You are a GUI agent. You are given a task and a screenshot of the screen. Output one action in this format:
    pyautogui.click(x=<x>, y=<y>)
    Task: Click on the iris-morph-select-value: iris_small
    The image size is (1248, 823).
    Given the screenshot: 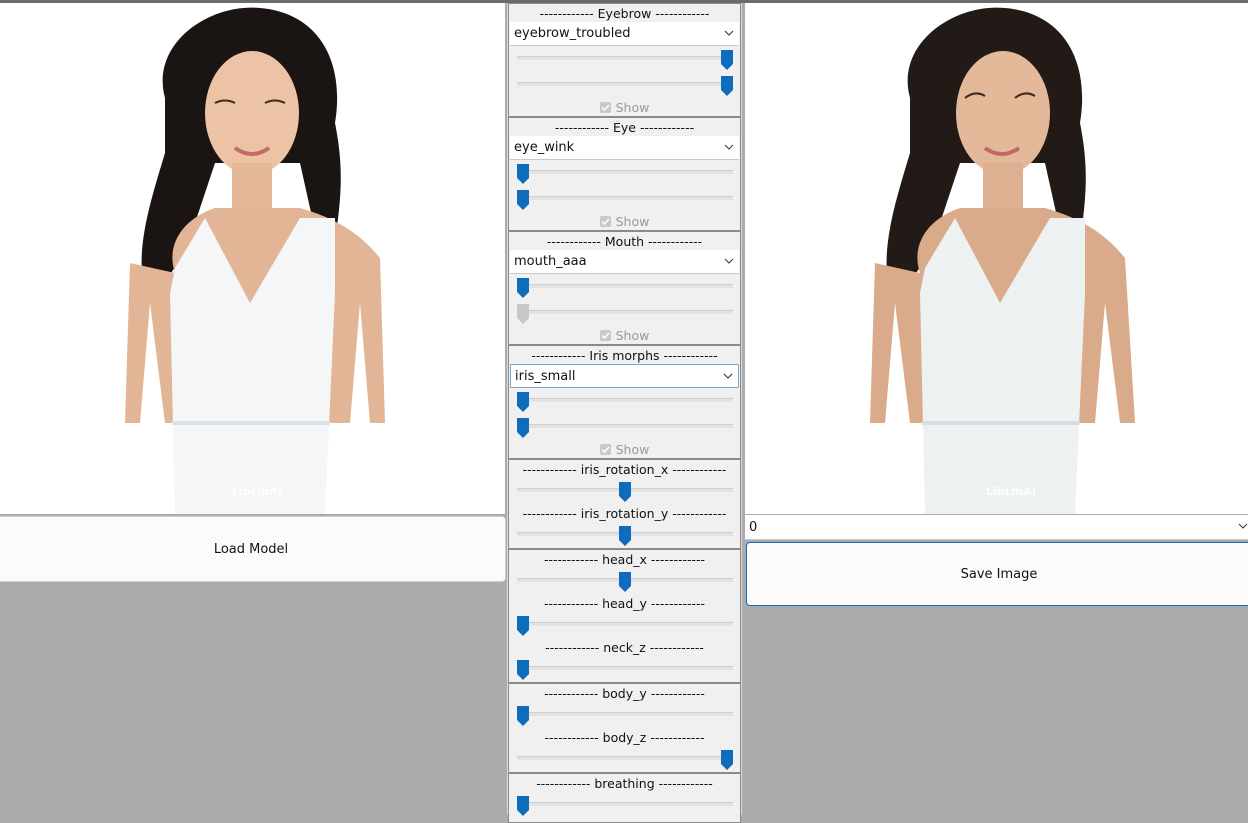 What is the action you would take?
    pyautogui.click(x=545, y=376)
    